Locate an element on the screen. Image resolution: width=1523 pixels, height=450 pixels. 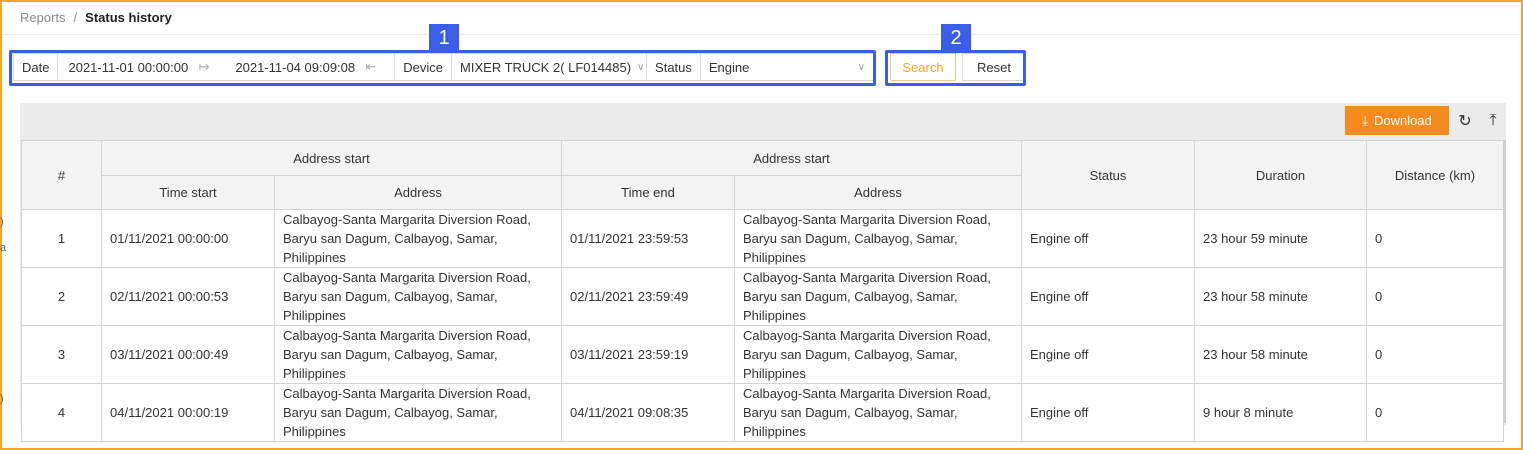
cell-time-end: 02/11/2021 23:59:49 is located at coordinates (648, 296).